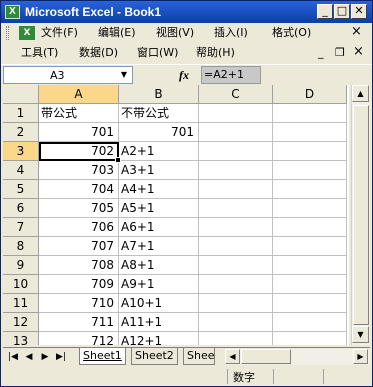  What do you see at coordinates (39, 53) in the screenshot?
I see `menu-tools: 工具(T)` at bounding box center [39, 53].